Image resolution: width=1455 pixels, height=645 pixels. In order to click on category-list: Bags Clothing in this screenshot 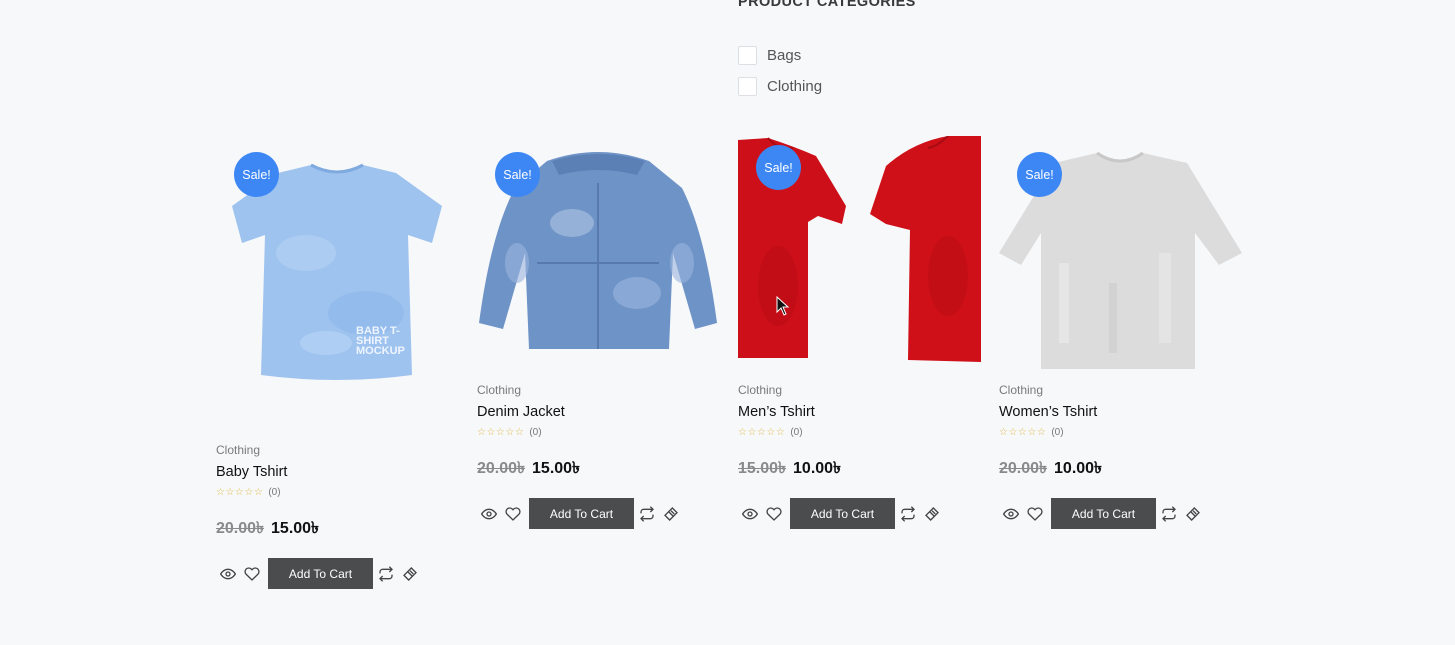, I will do `click(888, 71)`.